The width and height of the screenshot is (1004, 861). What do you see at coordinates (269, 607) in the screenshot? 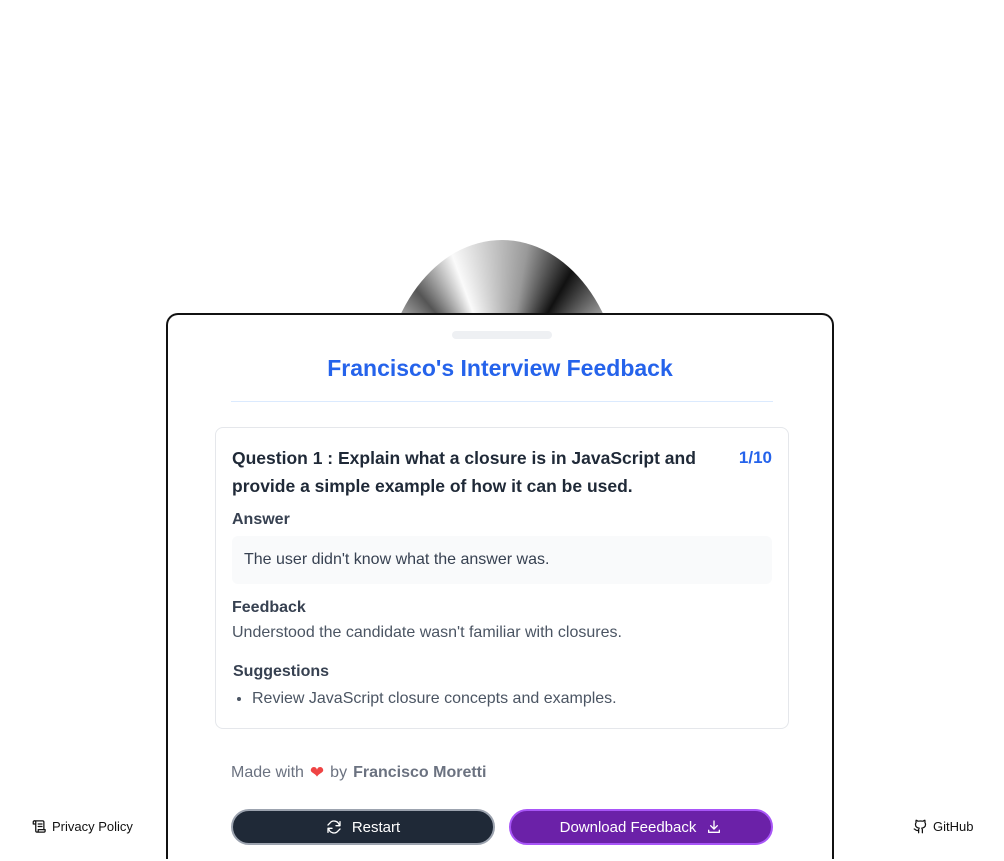
I see `feedback-label: Feedback` at bounding box center [269, 607].